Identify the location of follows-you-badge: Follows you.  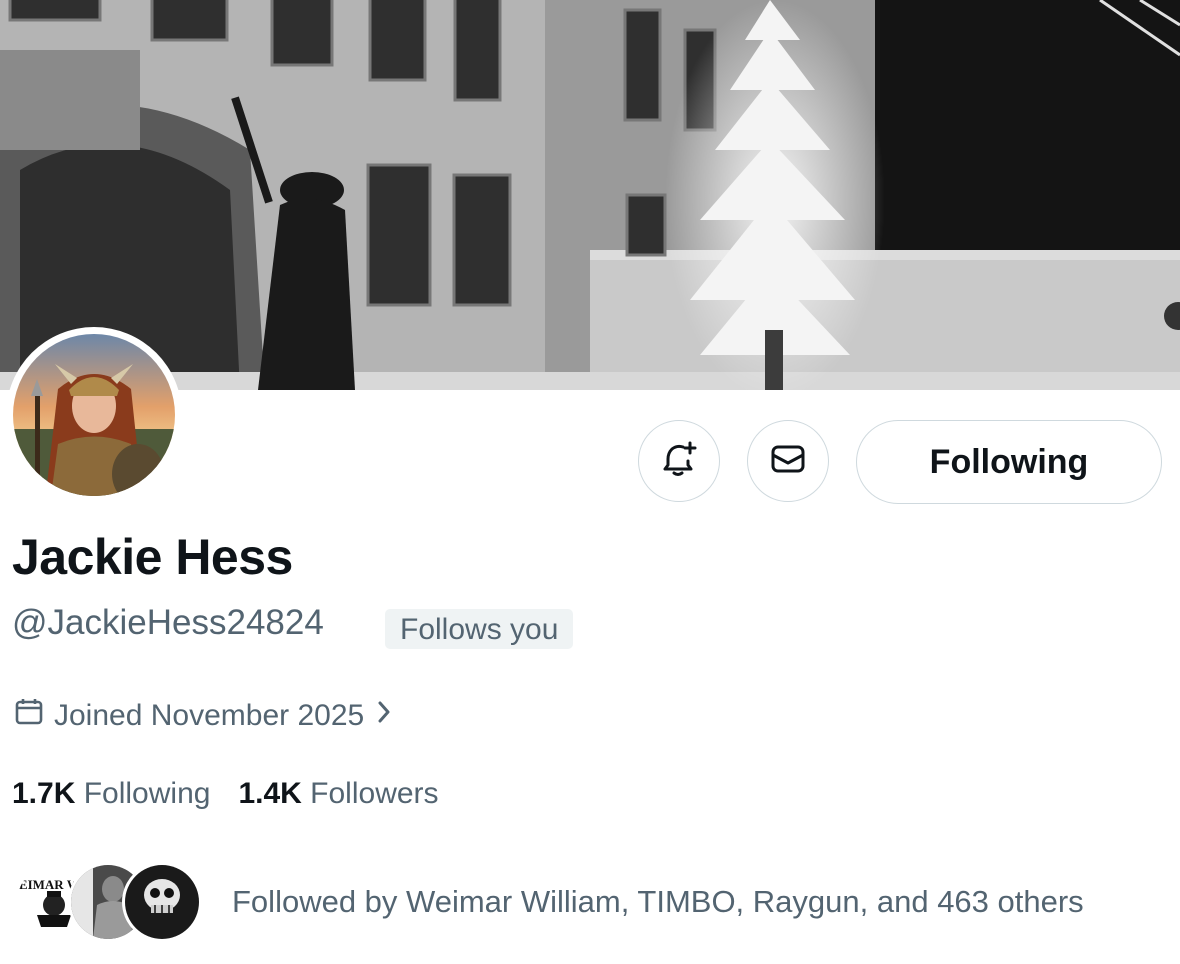
(479, 629).